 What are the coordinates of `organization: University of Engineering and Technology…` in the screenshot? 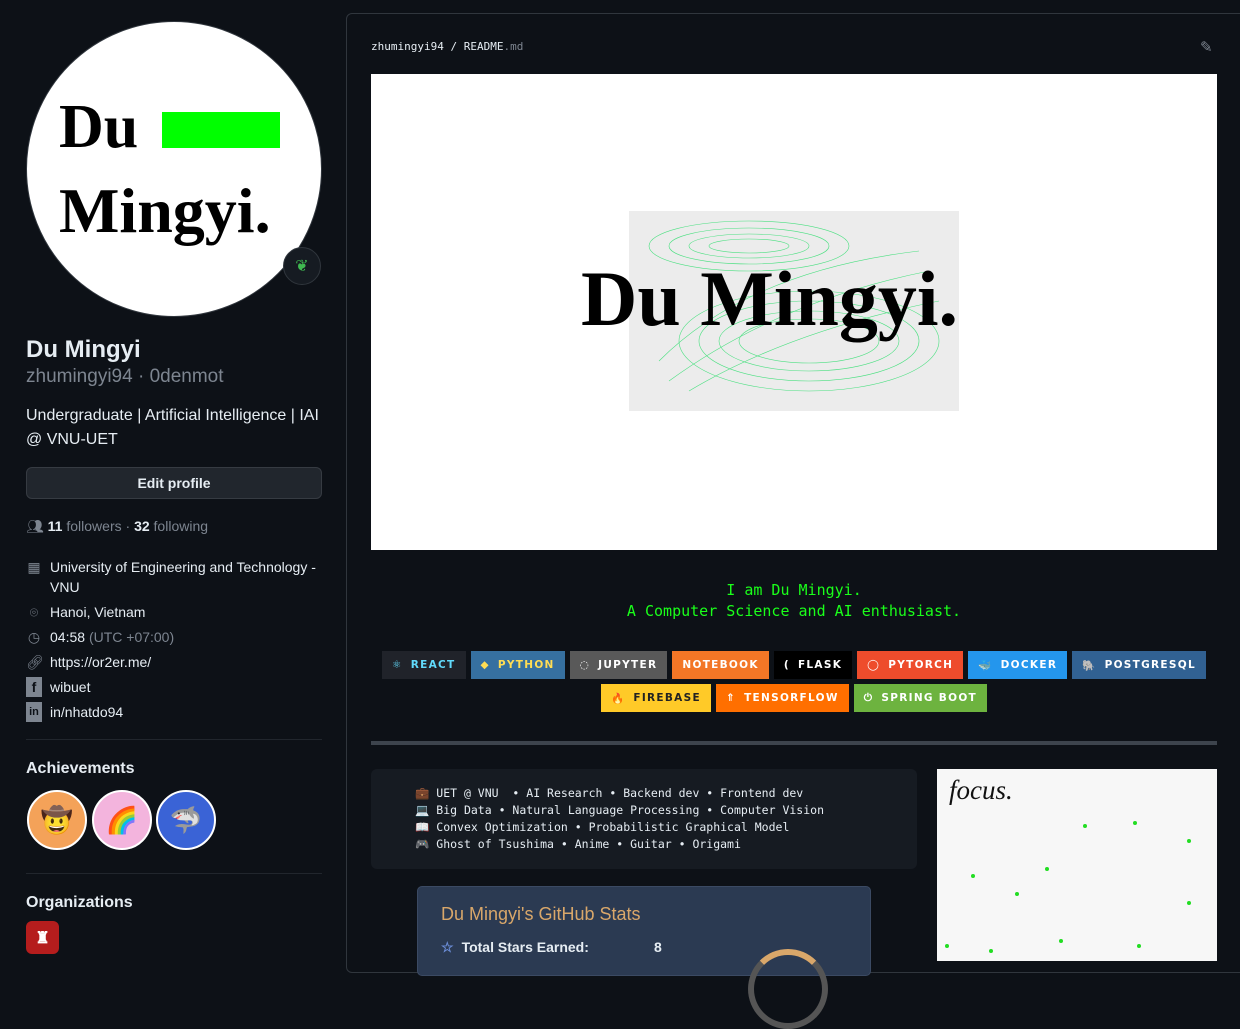 It's located at (183, 577).